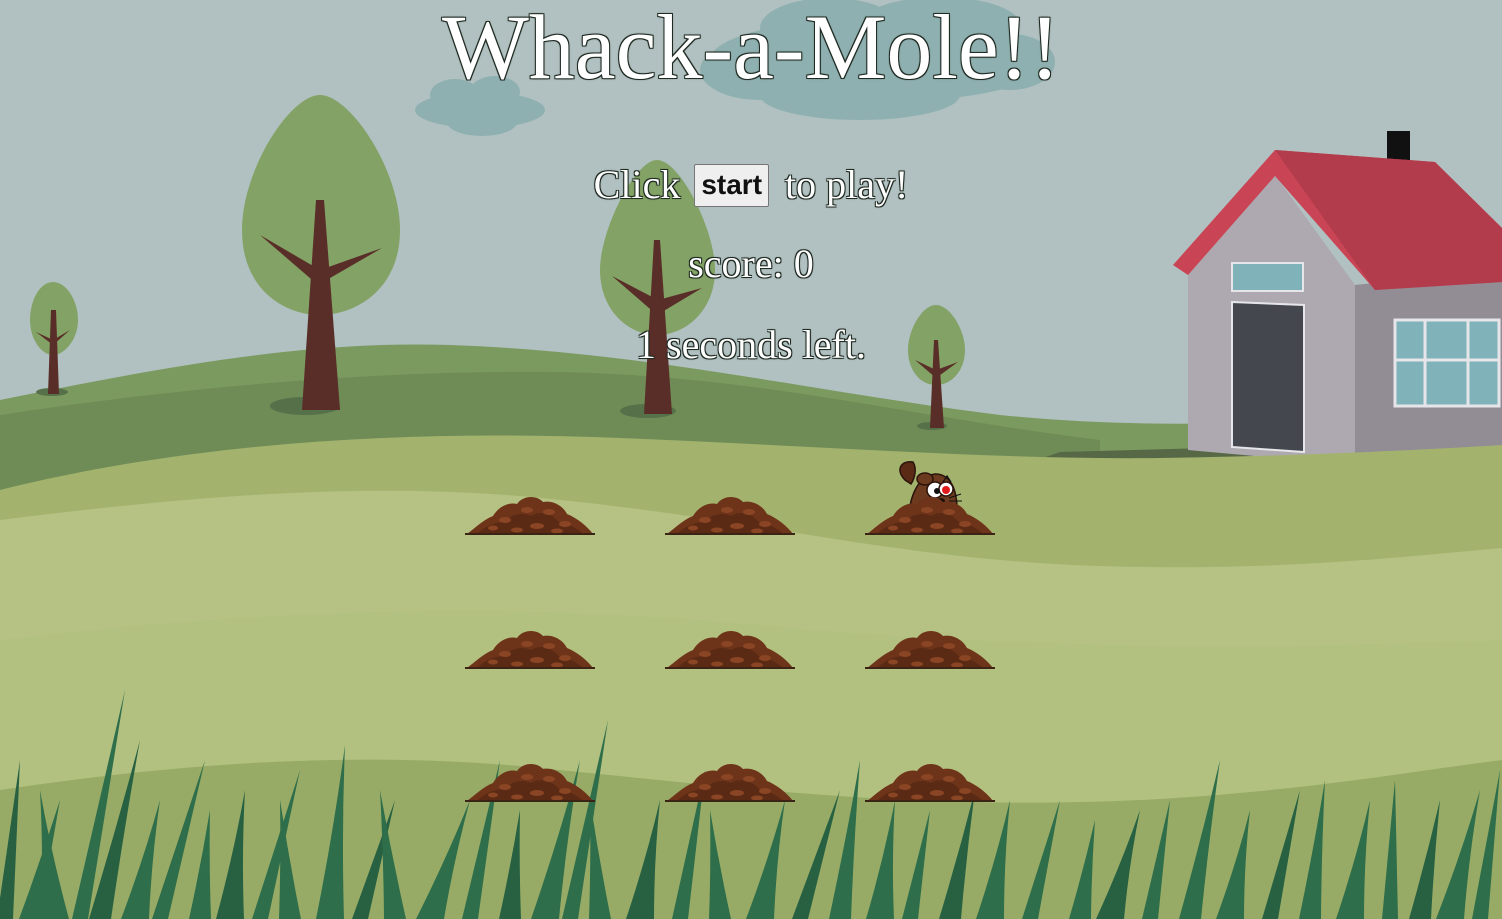 Image resolution: width=1502 pixels, height=919 pixels. What do you see at coordinates (637, 184) in the screenshot?
I see `prompt-before: Click` at bounding box center [637, 184].